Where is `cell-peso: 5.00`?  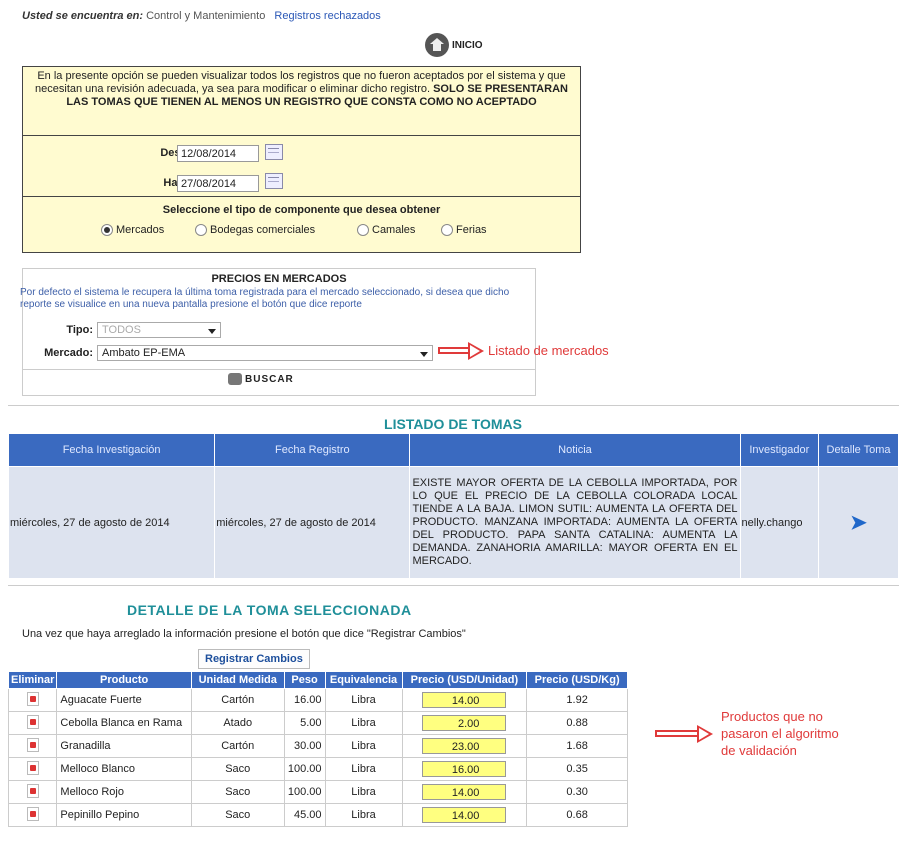
cell-peso: 5.00 is located at coordinates (304, 723).